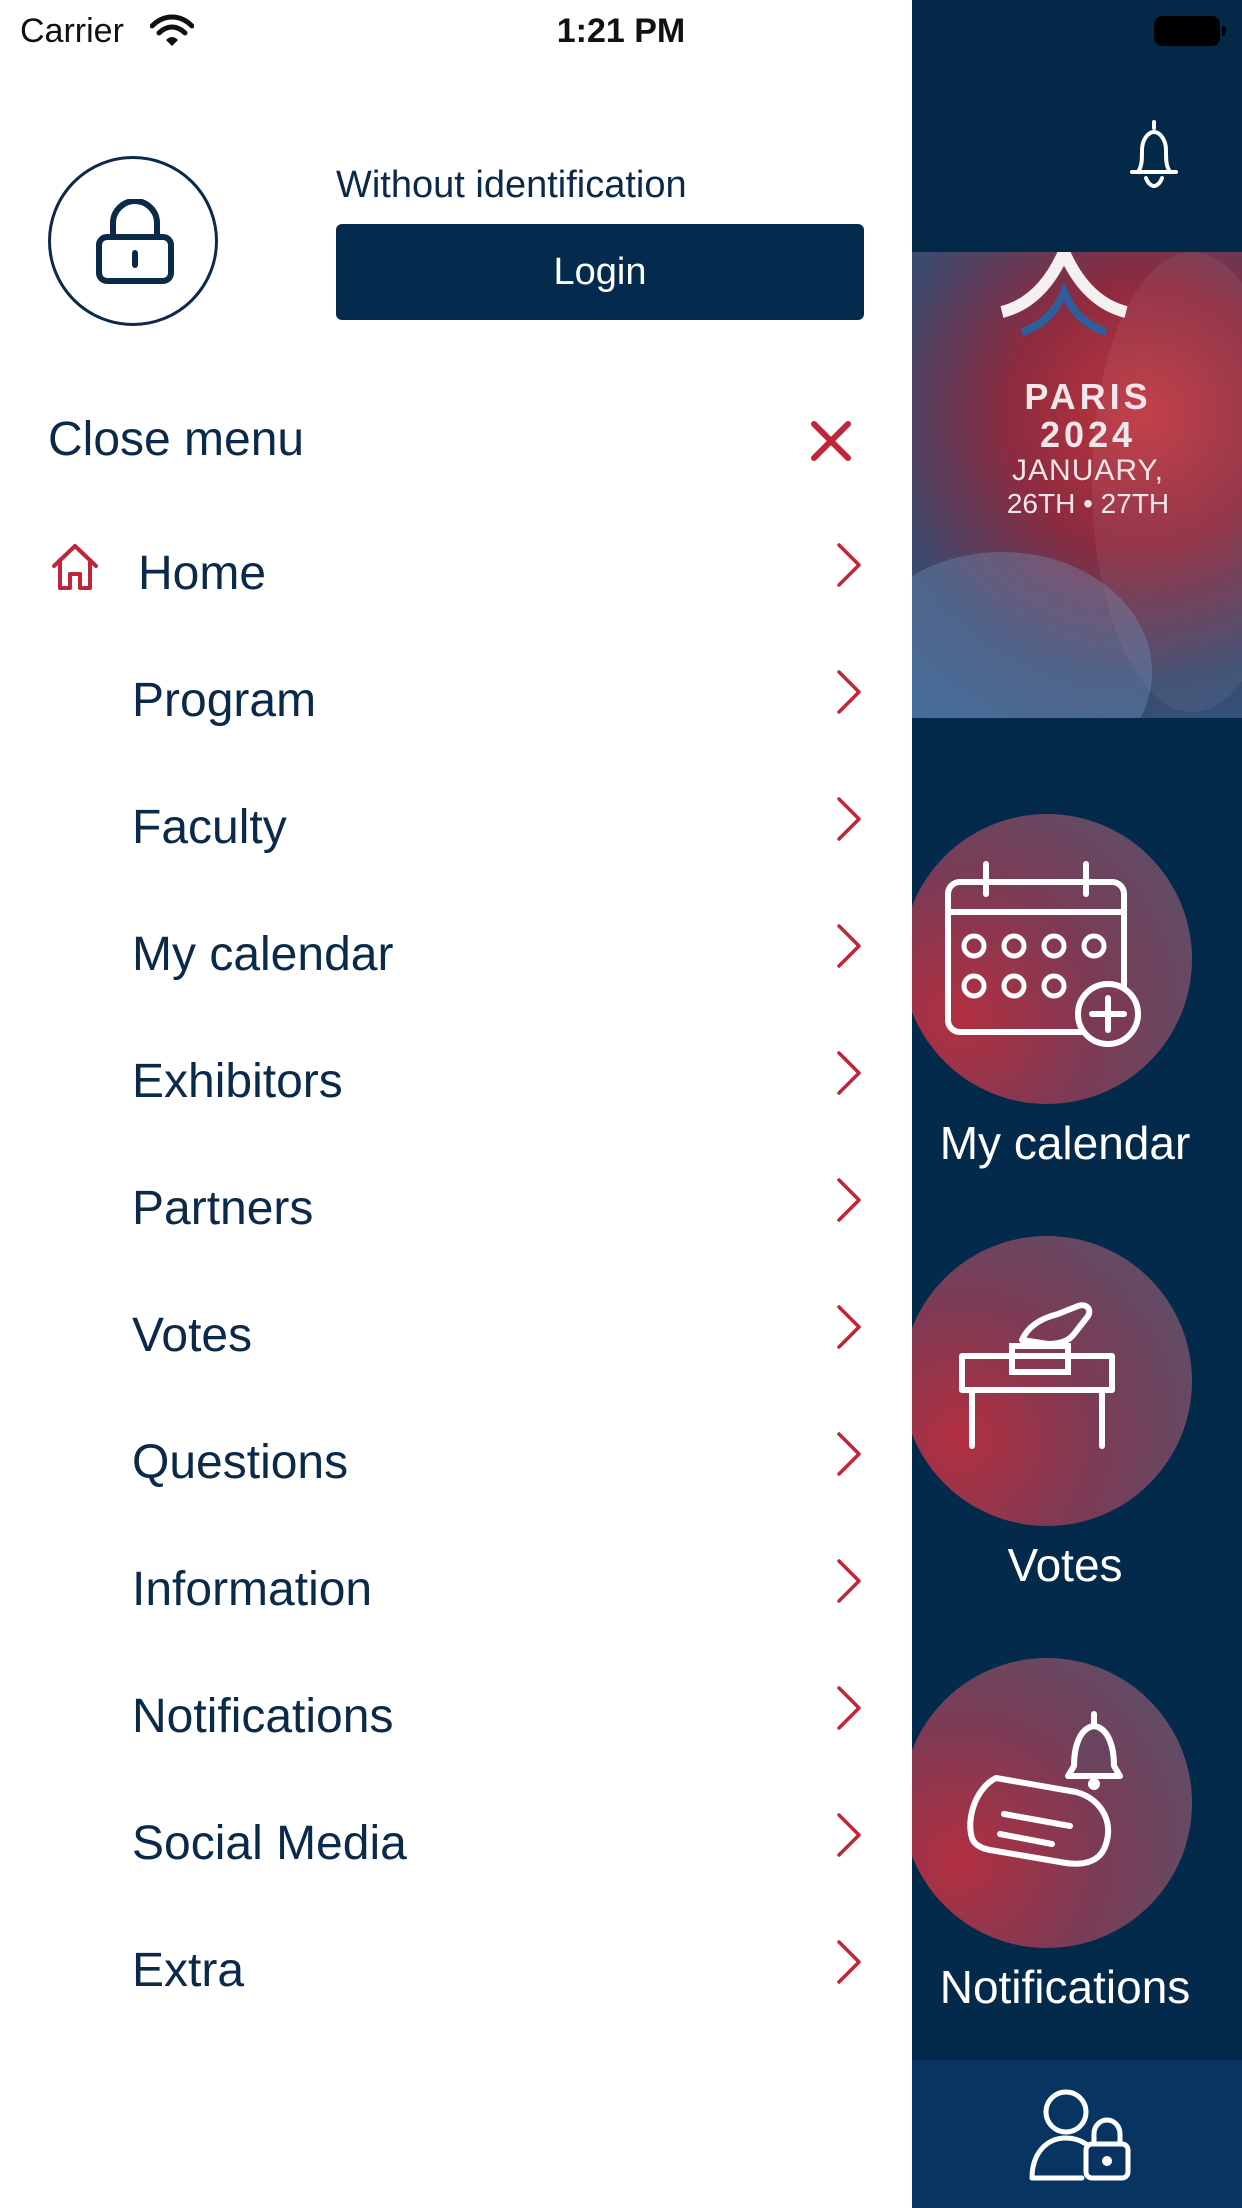  What do you see at coordinates (456, 1718) in the screenshot?
I see `menu-item-notifications: Notifications` at bounding box center [456, 1718].